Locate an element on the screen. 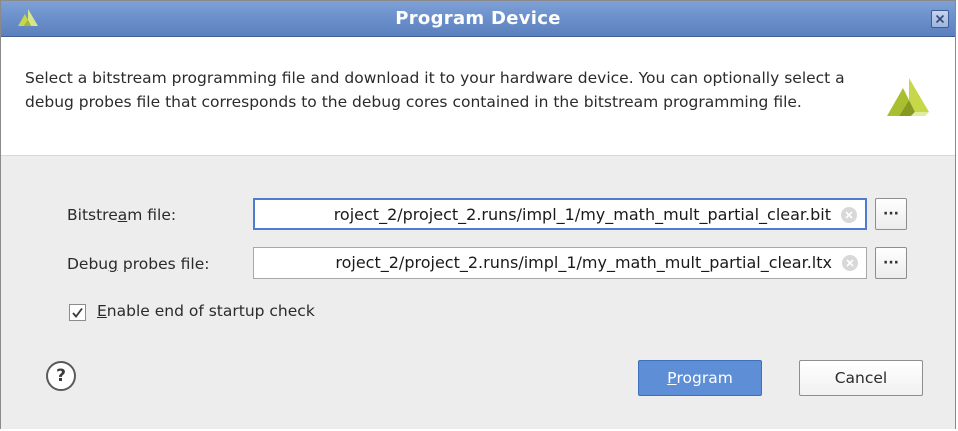 This screenshot has height=431, width=958. dialog-title: Program Device is located at coordinates (478, 18).